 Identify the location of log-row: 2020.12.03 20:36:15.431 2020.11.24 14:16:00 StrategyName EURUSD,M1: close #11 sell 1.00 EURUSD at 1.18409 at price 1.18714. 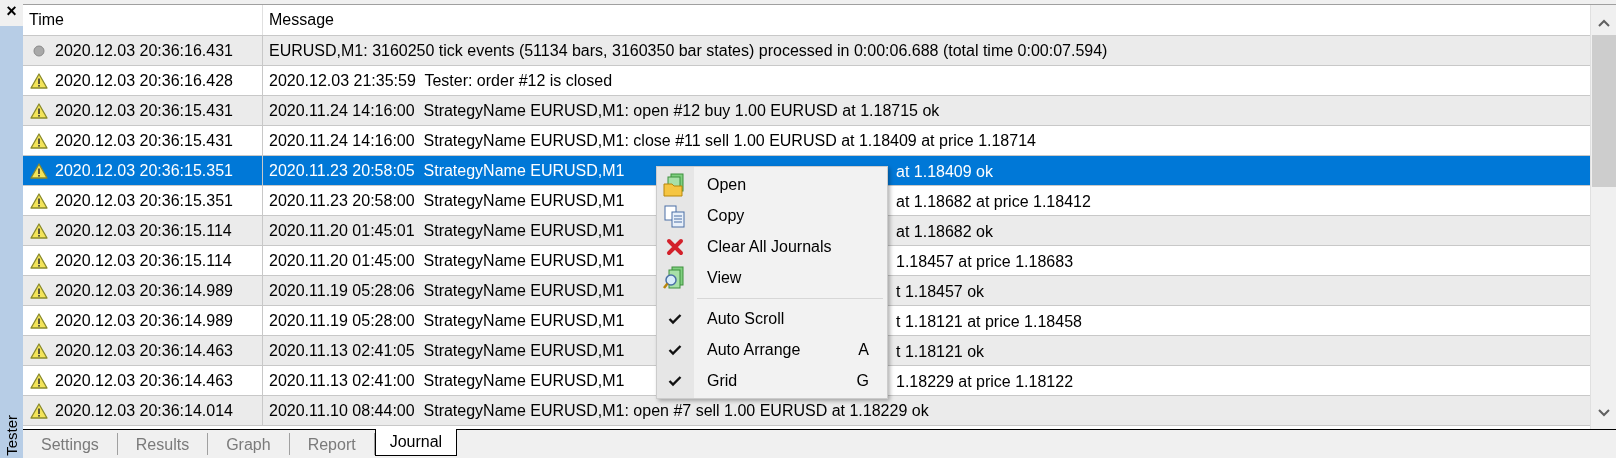
(806, 141).